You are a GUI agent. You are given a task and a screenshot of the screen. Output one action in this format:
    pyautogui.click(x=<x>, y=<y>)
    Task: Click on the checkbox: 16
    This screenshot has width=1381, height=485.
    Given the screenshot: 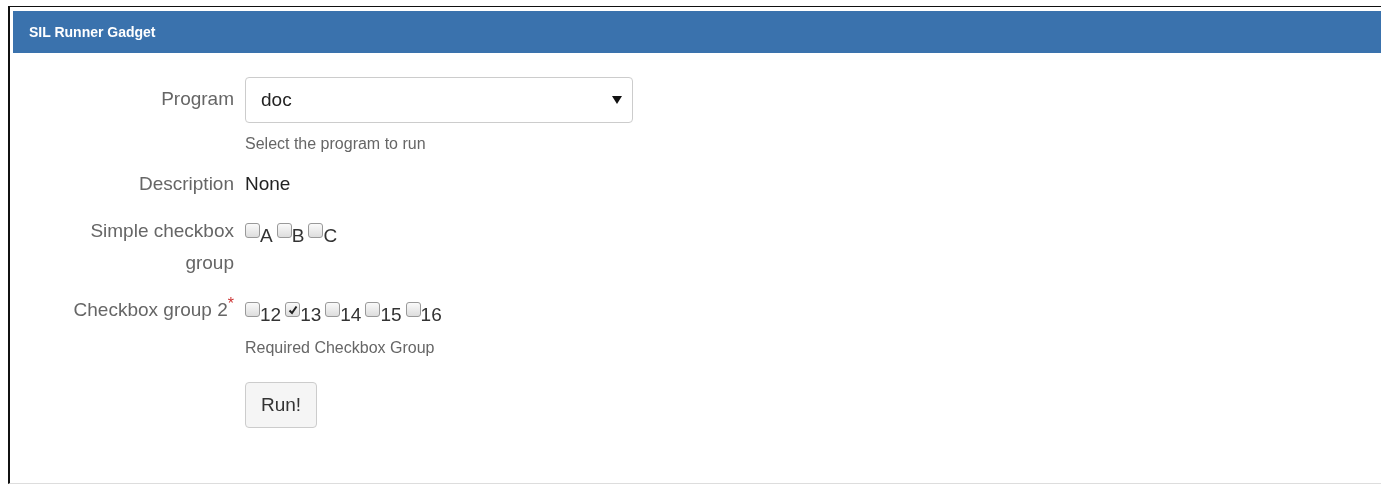 What is the action you would take?
    pyautogui.click(x=423, y=313)
    